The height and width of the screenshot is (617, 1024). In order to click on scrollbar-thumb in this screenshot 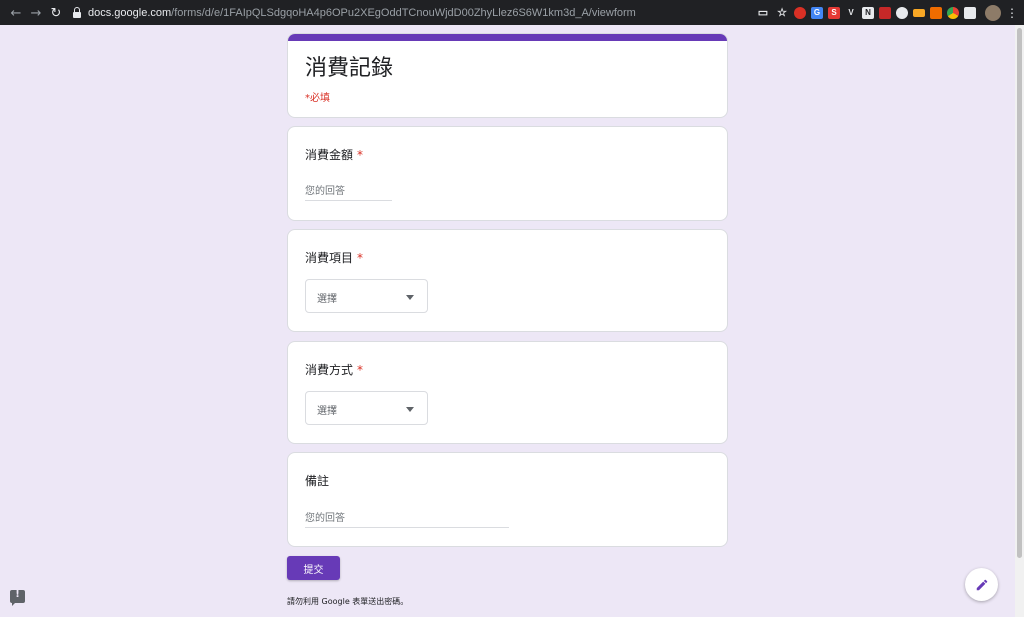, I will do `click(1019, 293)`.